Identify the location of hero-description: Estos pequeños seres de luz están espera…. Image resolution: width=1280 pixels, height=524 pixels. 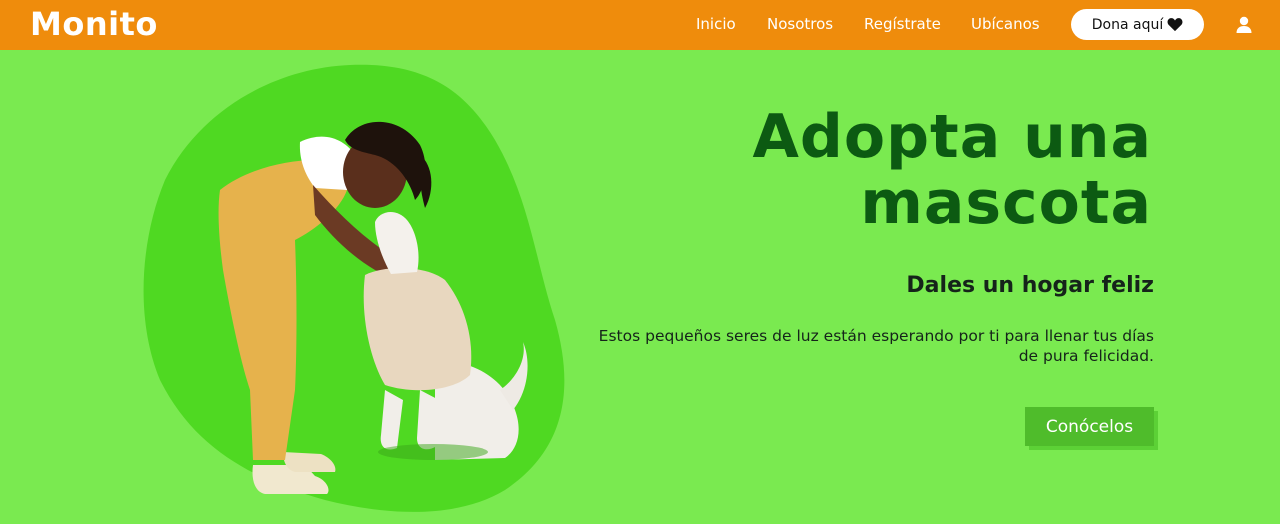
(876, 346).